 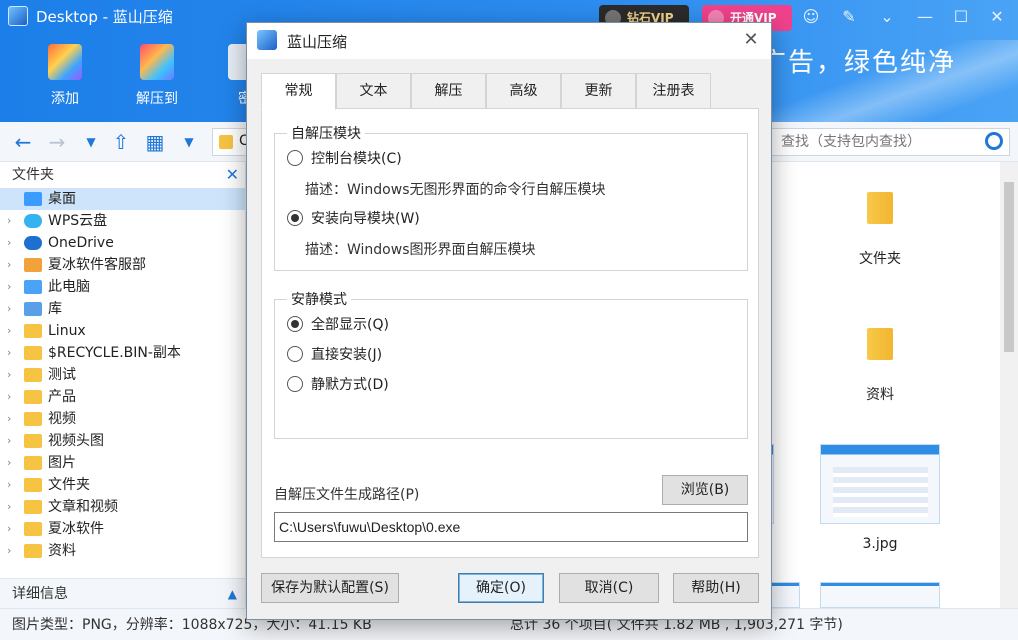 I want to click on sidebar-item: › 产品, so click(x=122, y=397).